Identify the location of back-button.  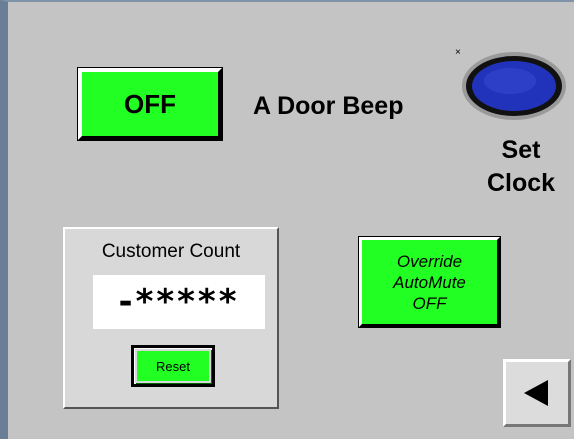
(537, 393).